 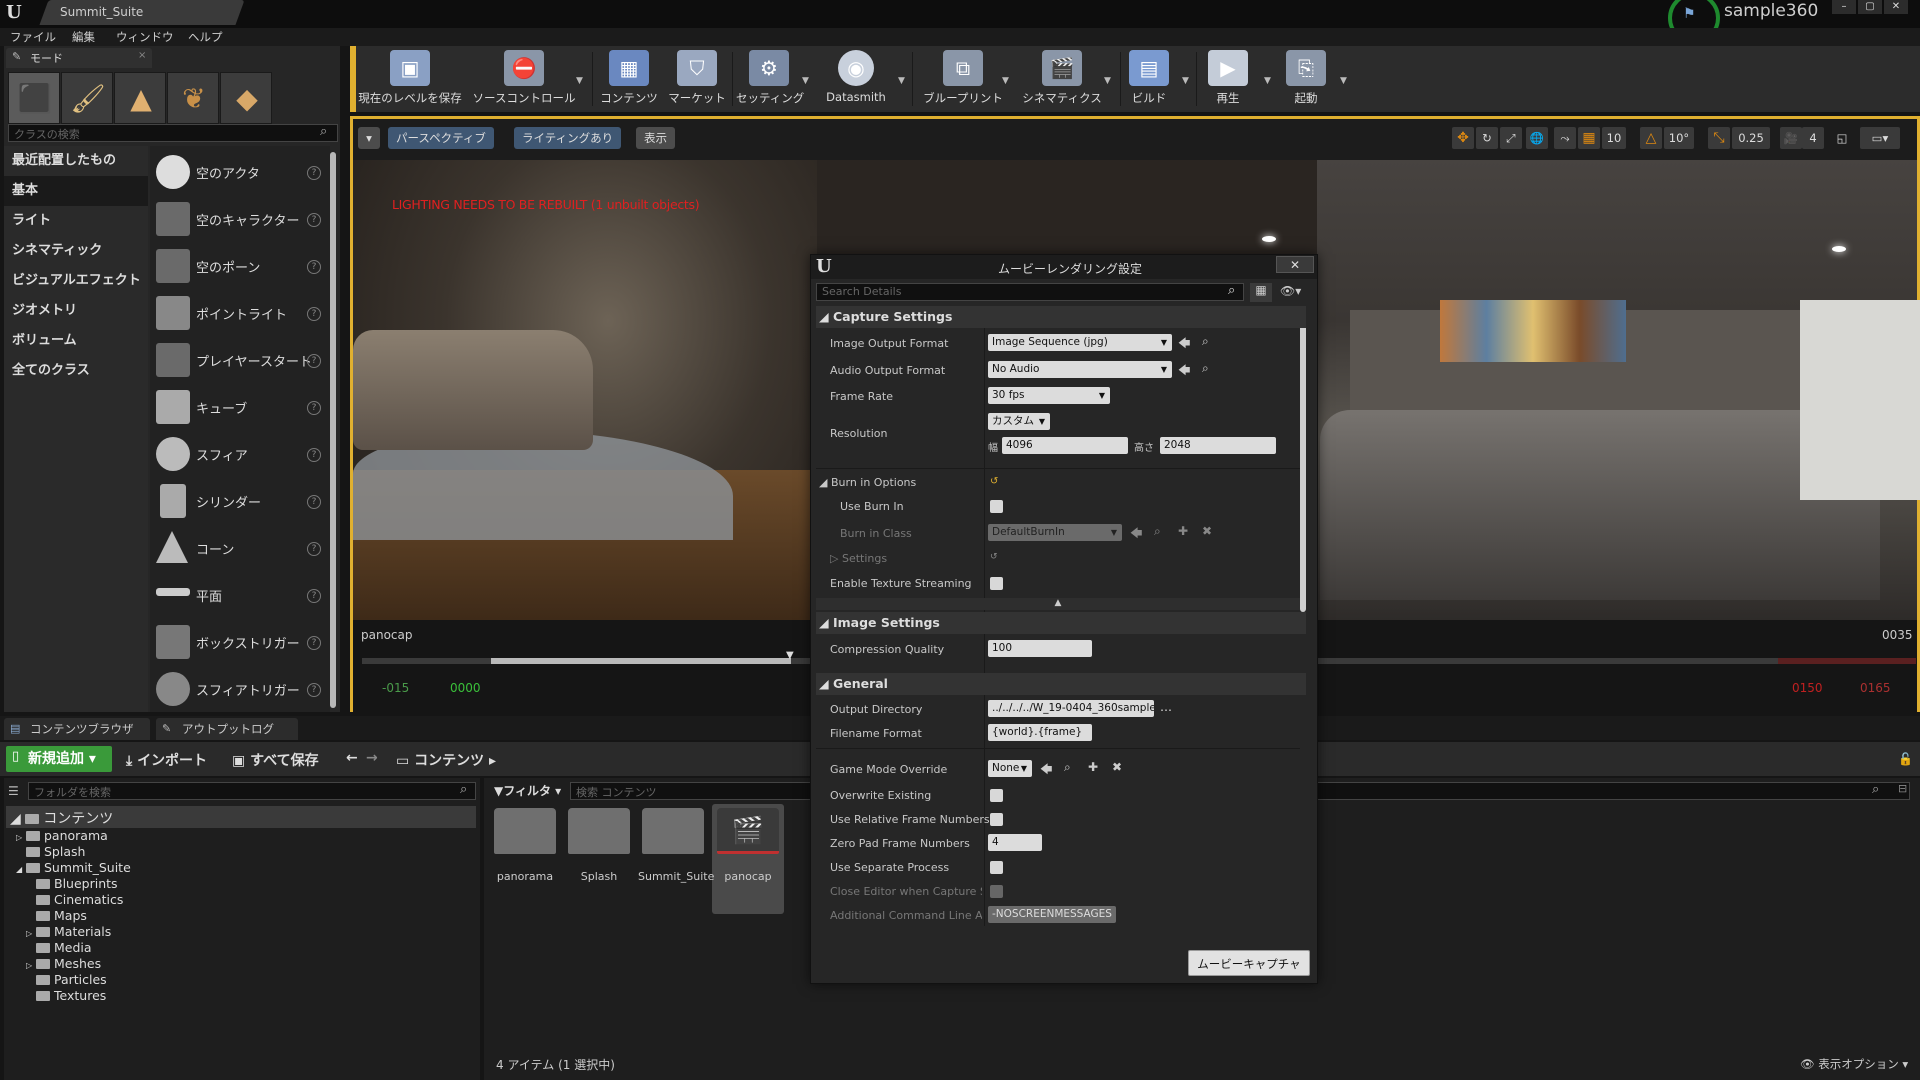 I want to click on asset-tile: panorama, so click(x=525, y=845).